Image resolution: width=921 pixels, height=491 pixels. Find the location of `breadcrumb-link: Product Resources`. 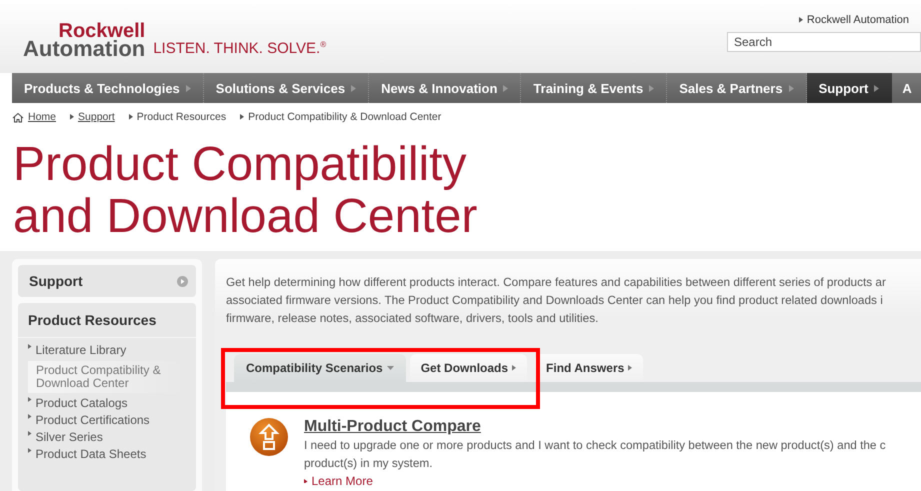

breadcrumb-link: Product Resources is located at coordinates (177, 117).